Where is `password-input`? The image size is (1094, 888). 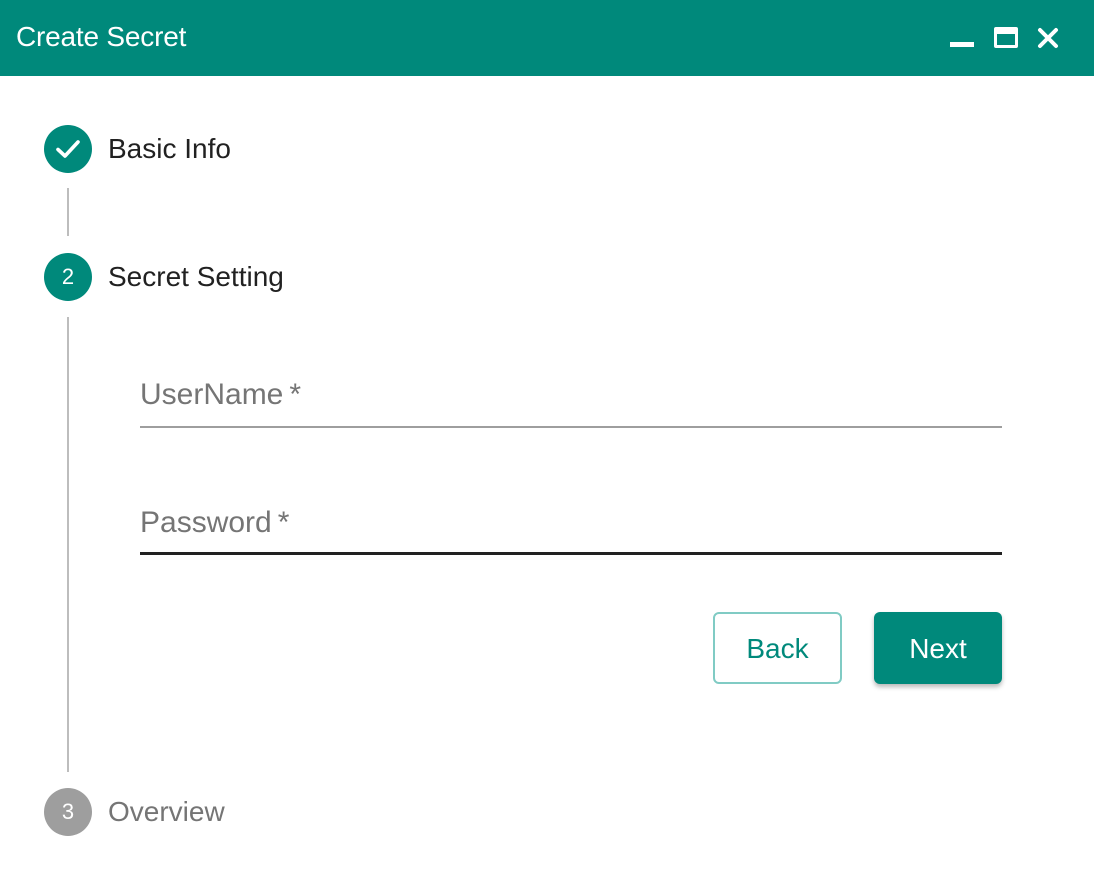
password-input is located at coordinates (571, 528).